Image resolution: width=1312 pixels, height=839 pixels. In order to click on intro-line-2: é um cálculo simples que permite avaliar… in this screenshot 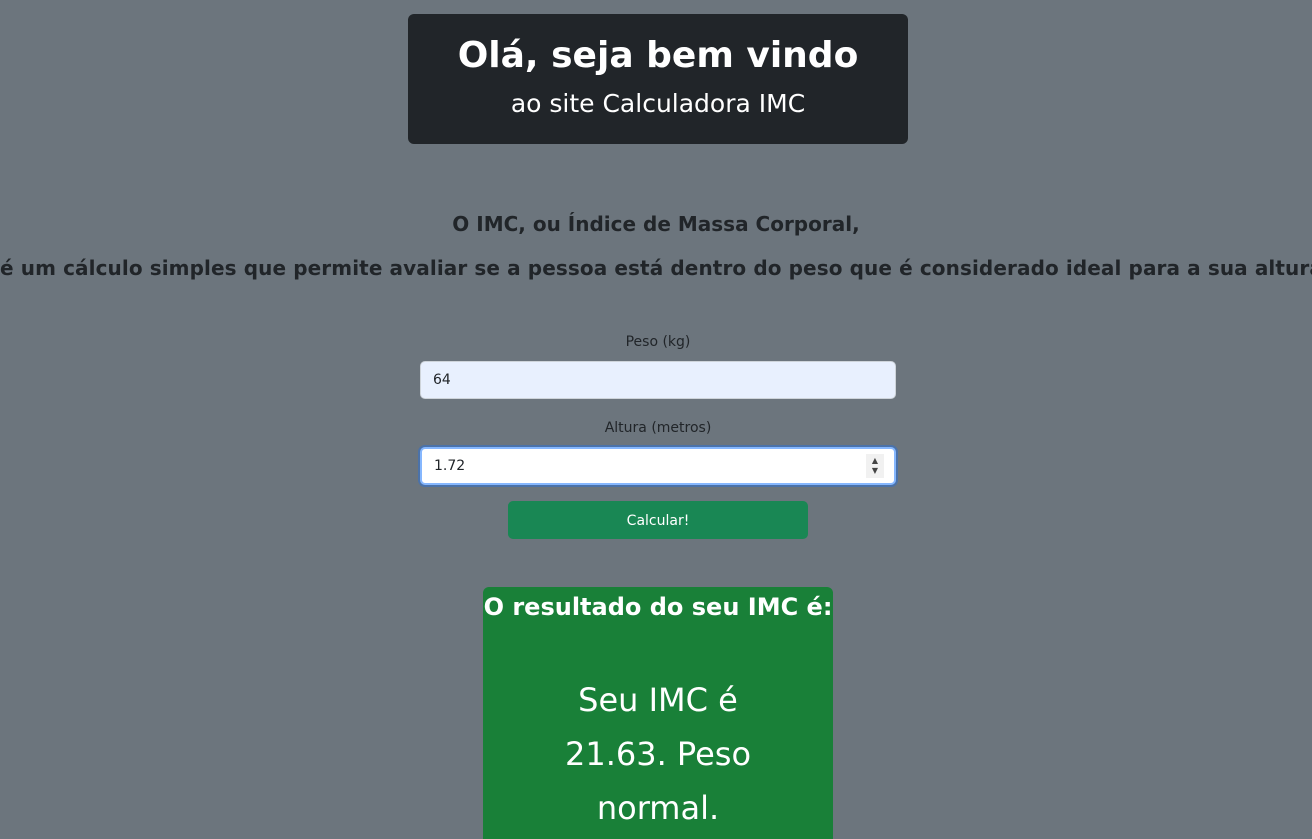, I will do `click(656, 268)`.